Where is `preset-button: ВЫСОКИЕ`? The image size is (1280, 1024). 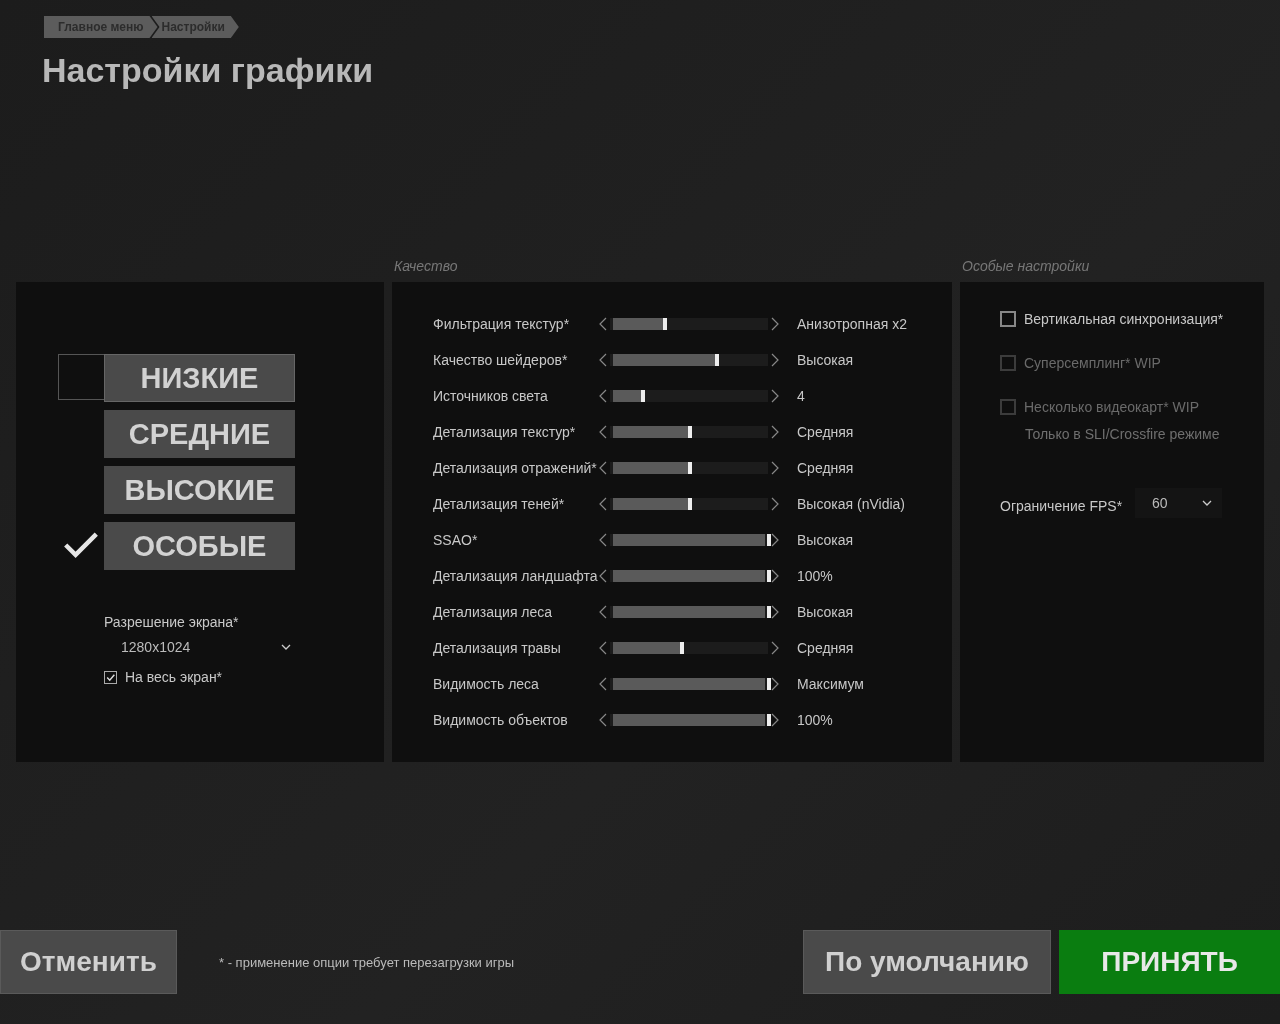 preset-button: ВЫСОКИЕ is located at coordinates (199, 490).